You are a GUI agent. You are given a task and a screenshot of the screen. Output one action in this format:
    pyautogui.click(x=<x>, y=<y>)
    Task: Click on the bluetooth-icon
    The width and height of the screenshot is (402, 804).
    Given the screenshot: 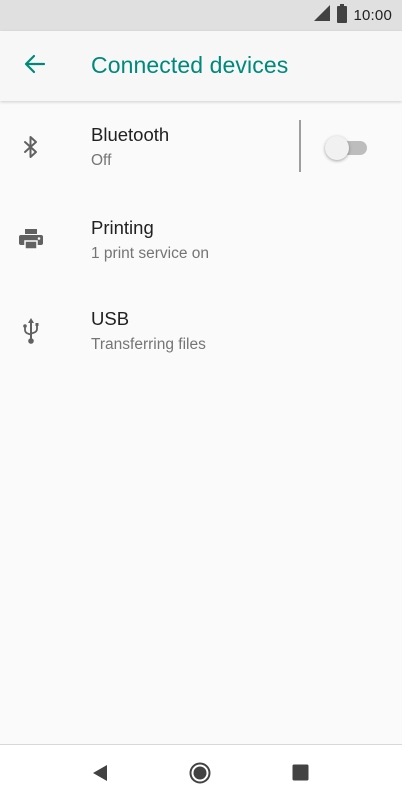 What is the action you would take?
    pyautogui.click(x=31, y=147)
    